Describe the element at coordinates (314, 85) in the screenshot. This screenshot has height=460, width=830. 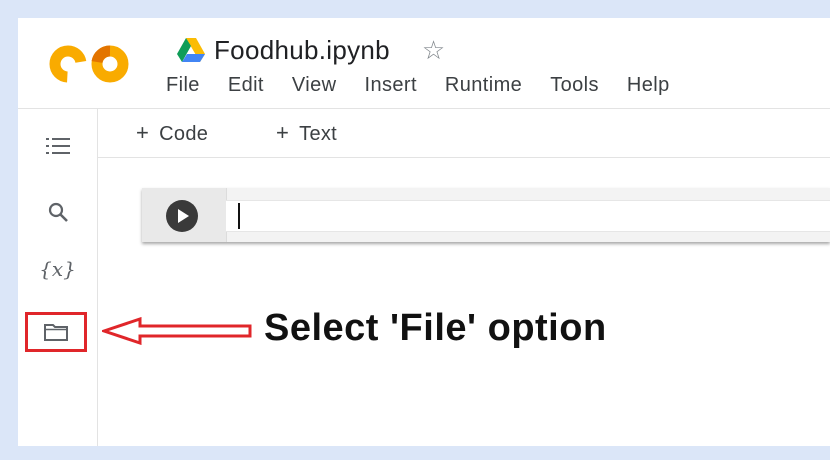
I see `menu-view: View` at that location.